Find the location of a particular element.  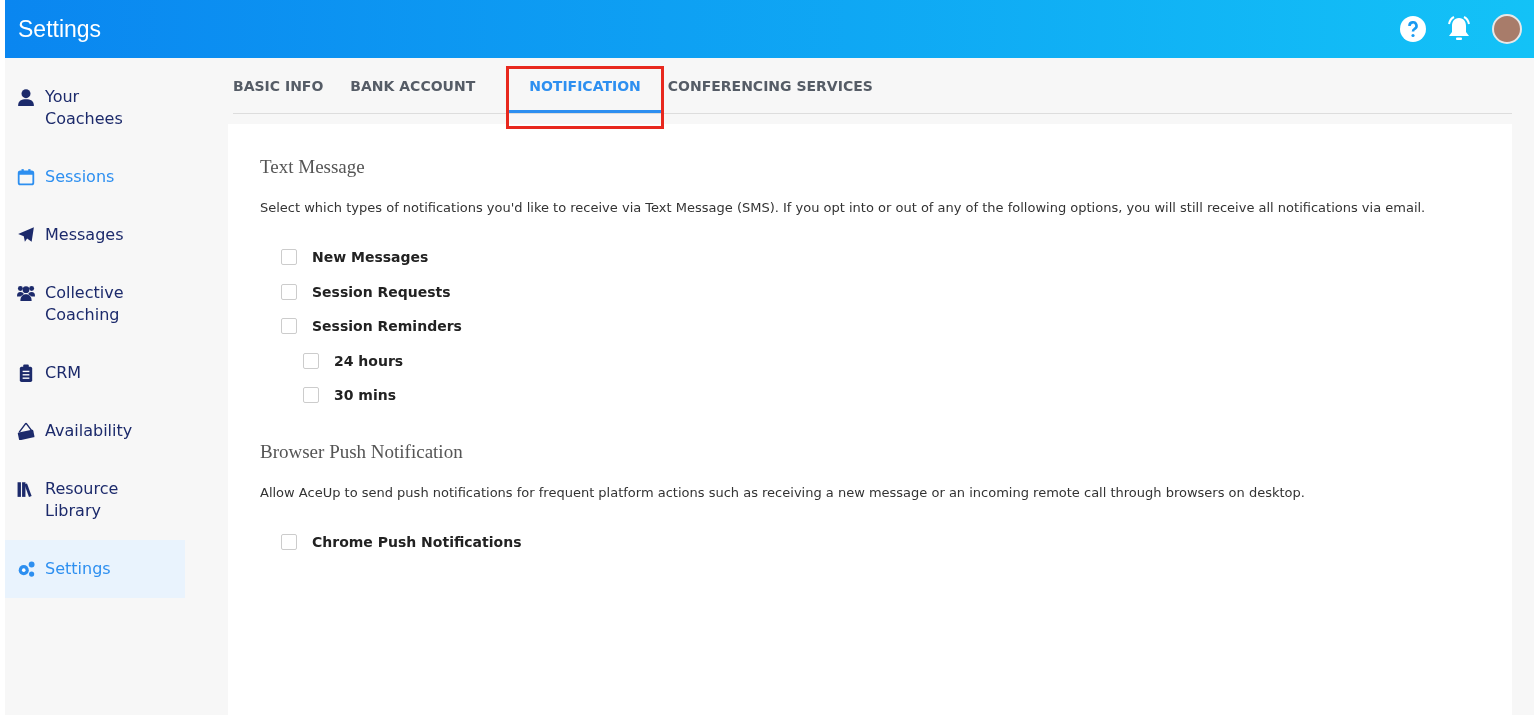

option-label: Session Requests is located at coordinates (381, 291).